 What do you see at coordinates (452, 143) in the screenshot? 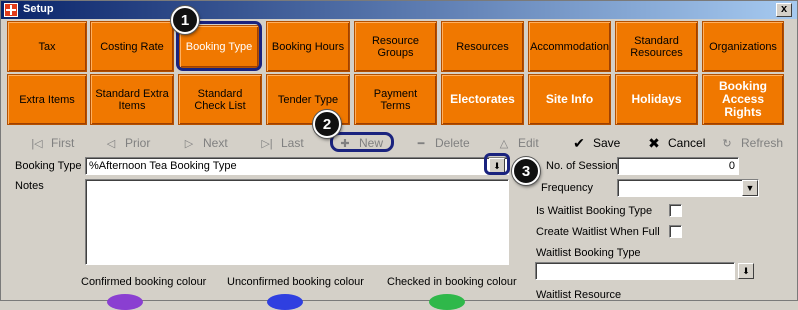
I see `delete-label: Delete` at bounding box center [452, 143].